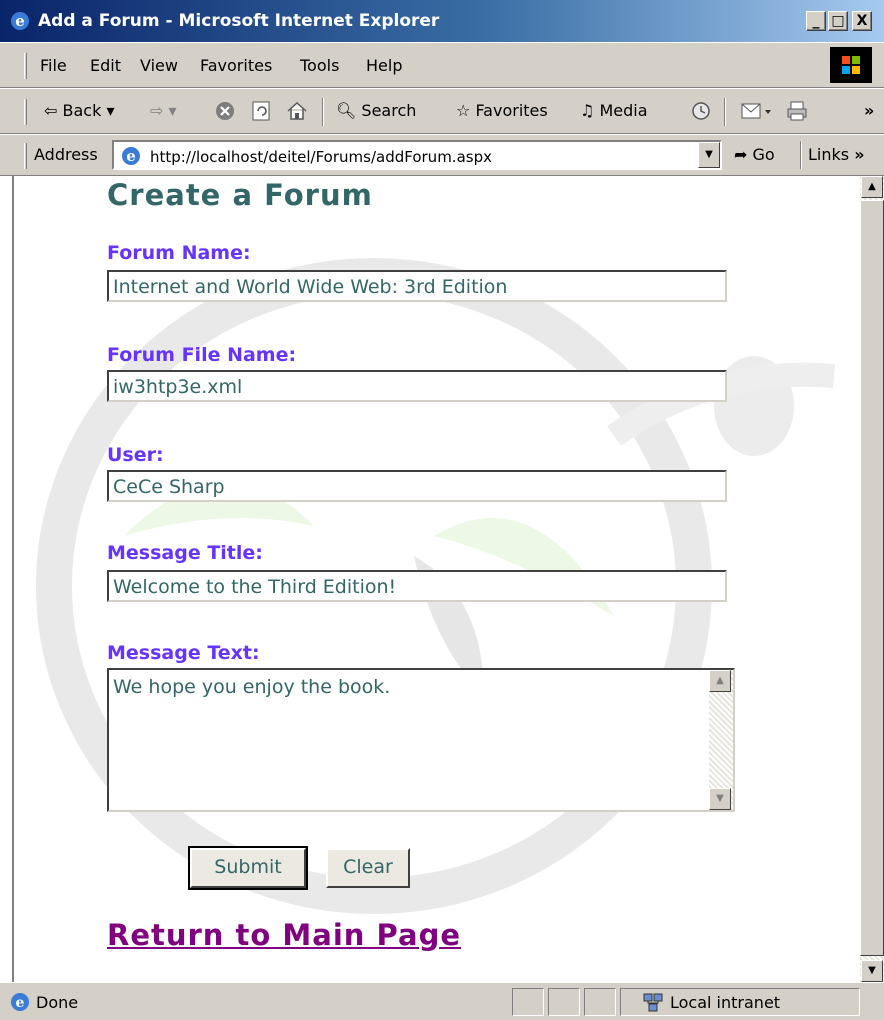 This screenshot has width=884, height=1020. What do you see at coordinates (801, 155) in the screenshot?
I see `addressbar-separator` at bounding box center [801, 155].